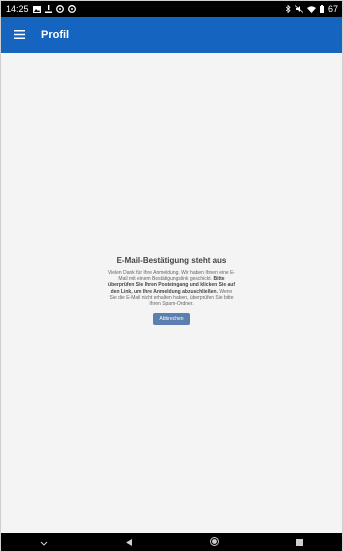 This screenshot has height=552, width=343. I want to click on status-right: 67, so click(311, 9).